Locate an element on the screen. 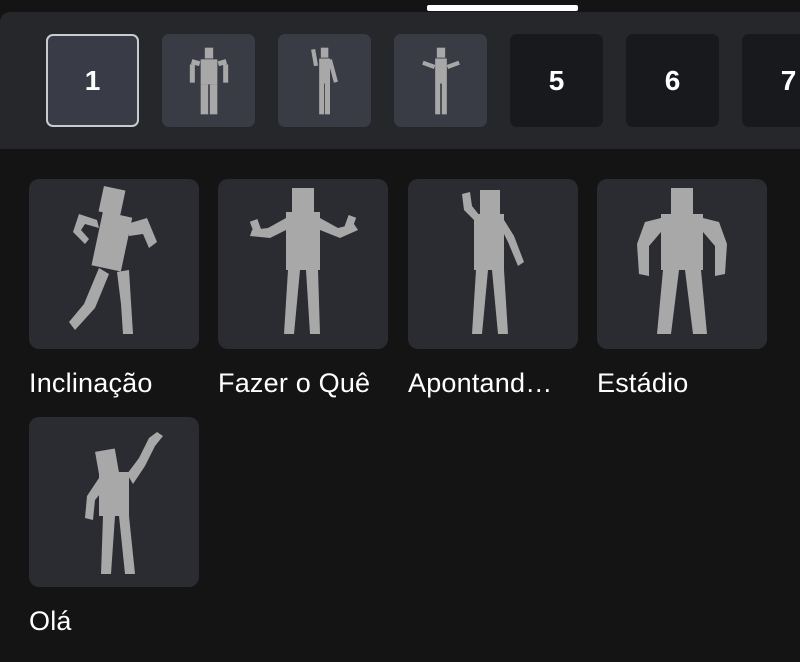 This screenshot has height=662, width=800. emote-tile-inclinacao is located at coordinates (114, 264).